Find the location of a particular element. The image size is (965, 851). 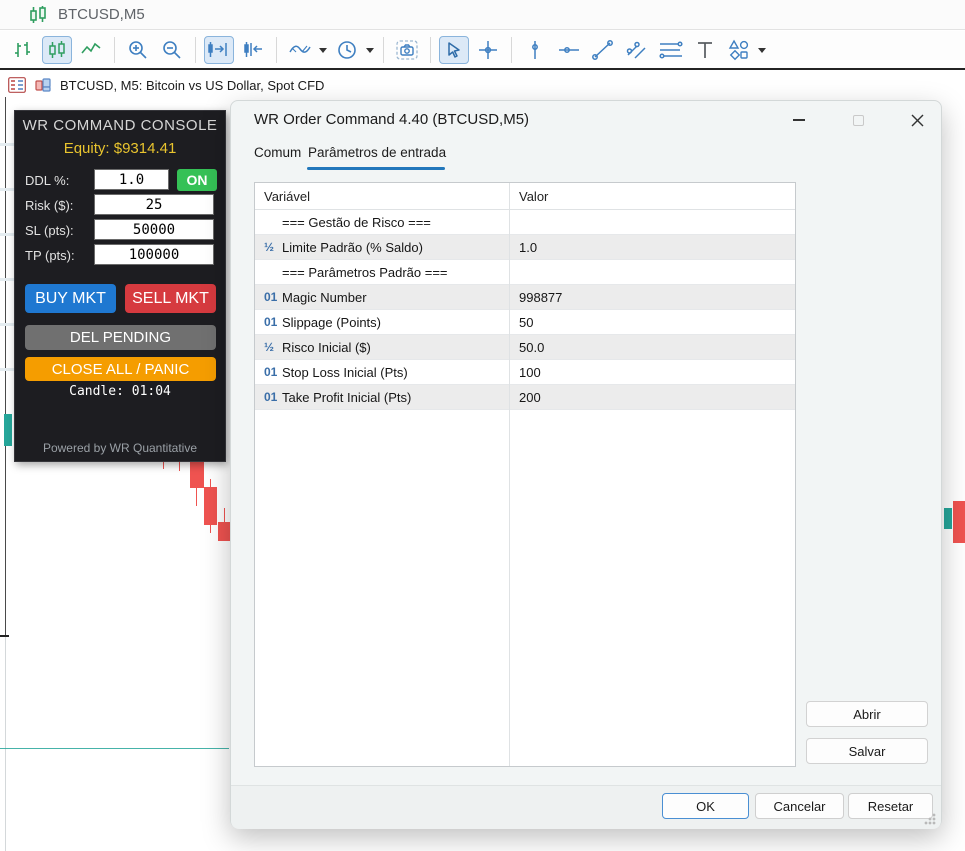

param-value: 200 is located at coordinates (525, 397).